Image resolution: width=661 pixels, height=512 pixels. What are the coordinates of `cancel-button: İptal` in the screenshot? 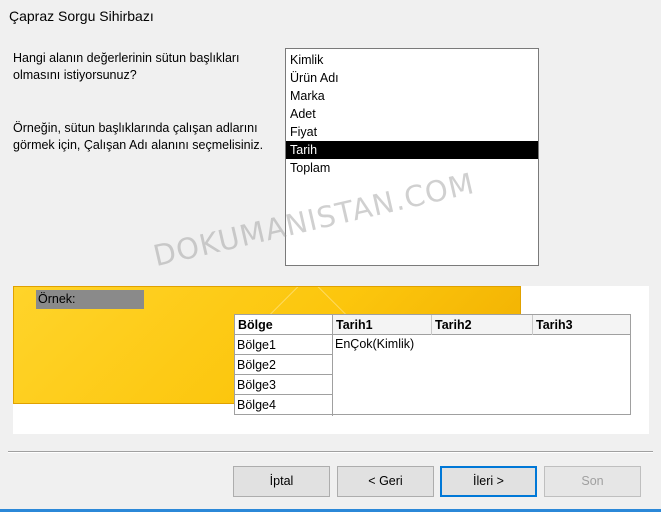 It's located at (281, 481).